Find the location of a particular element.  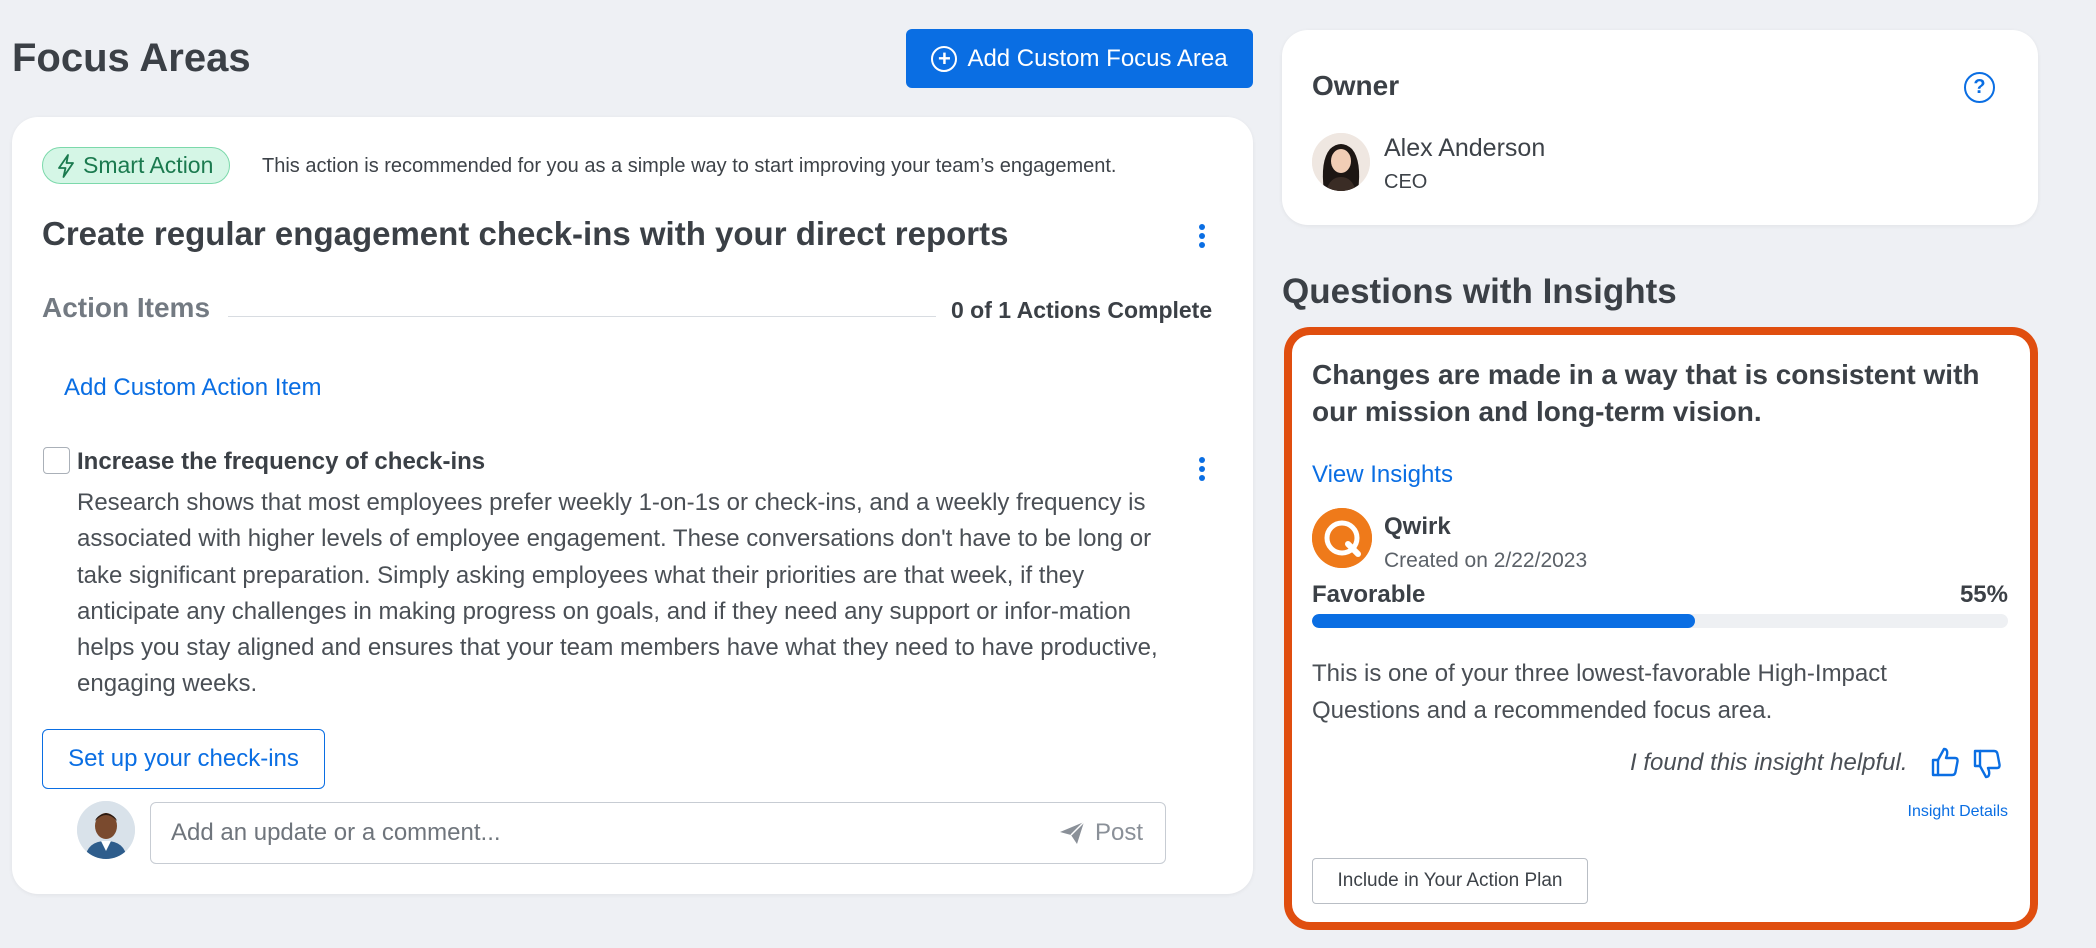

post-label: Post is located at coordinates (1118, 832).